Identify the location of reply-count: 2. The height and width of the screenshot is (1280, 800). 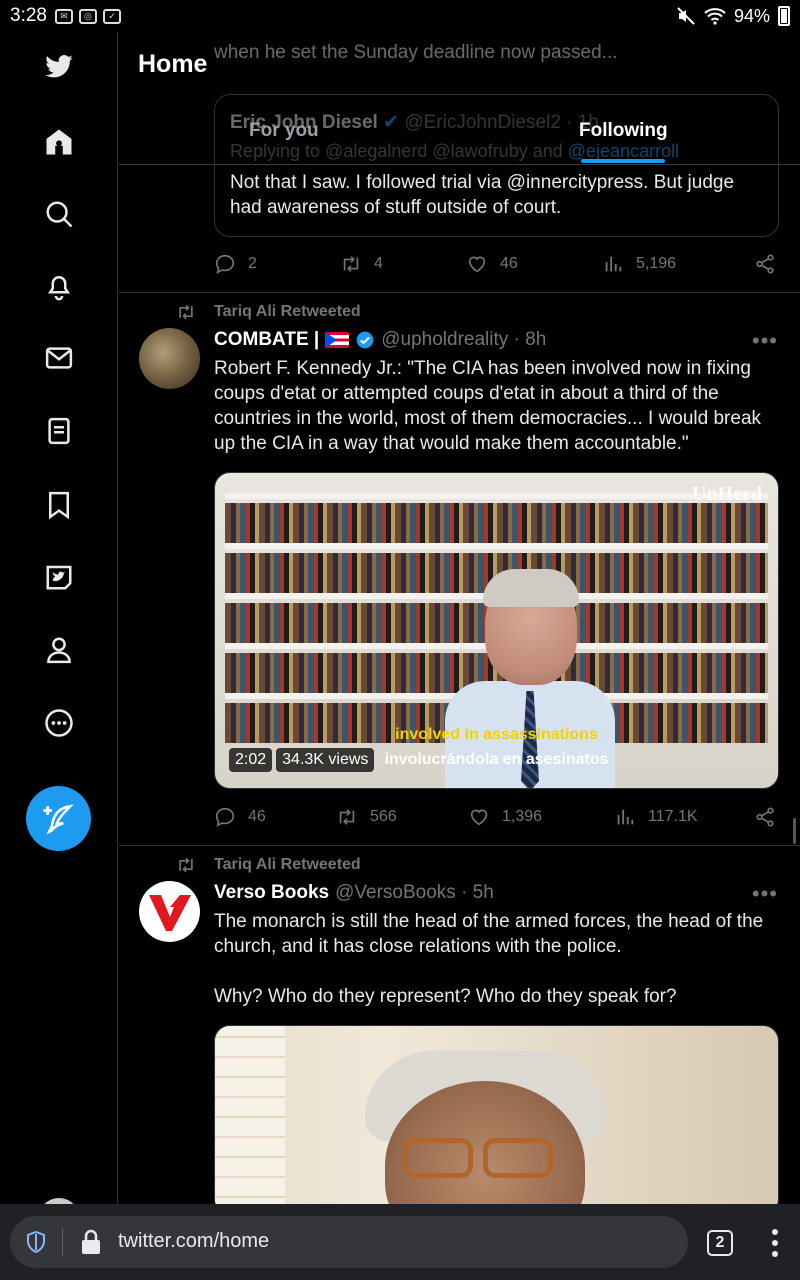
(252, 263).